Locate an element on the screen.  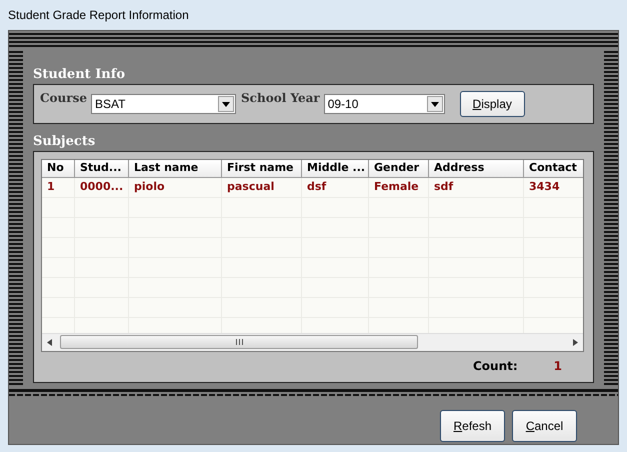
table-cell: dsf is located at coordinates (335, 187).